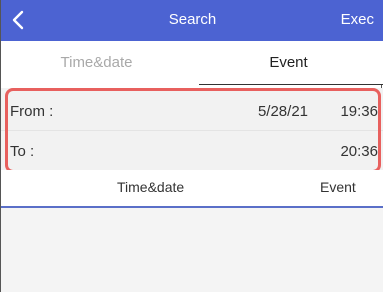 Image resolution: width=383 pixels, height=292 pixels. I want to click on page-title: Search, so click(192, 19).